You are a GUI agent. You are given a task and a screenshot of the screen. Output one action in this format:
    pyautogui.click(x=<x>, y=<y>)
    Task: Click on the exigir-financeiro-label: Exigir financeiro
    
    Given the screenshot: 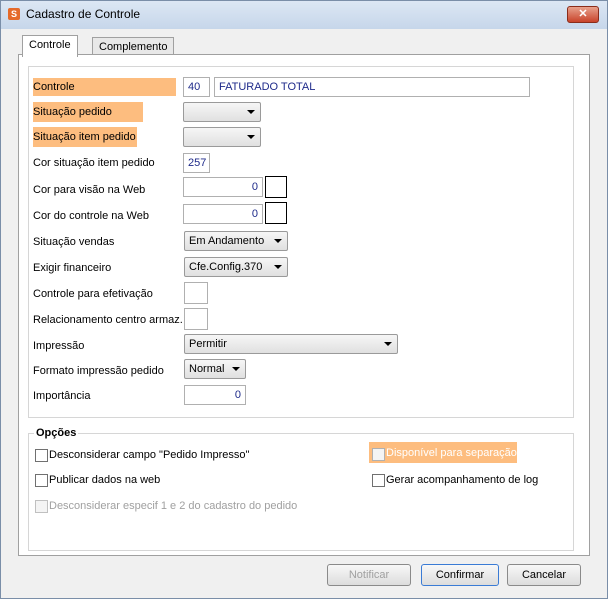 What is the action you would take?
    pyautogui.click(x=72, y=268)
    